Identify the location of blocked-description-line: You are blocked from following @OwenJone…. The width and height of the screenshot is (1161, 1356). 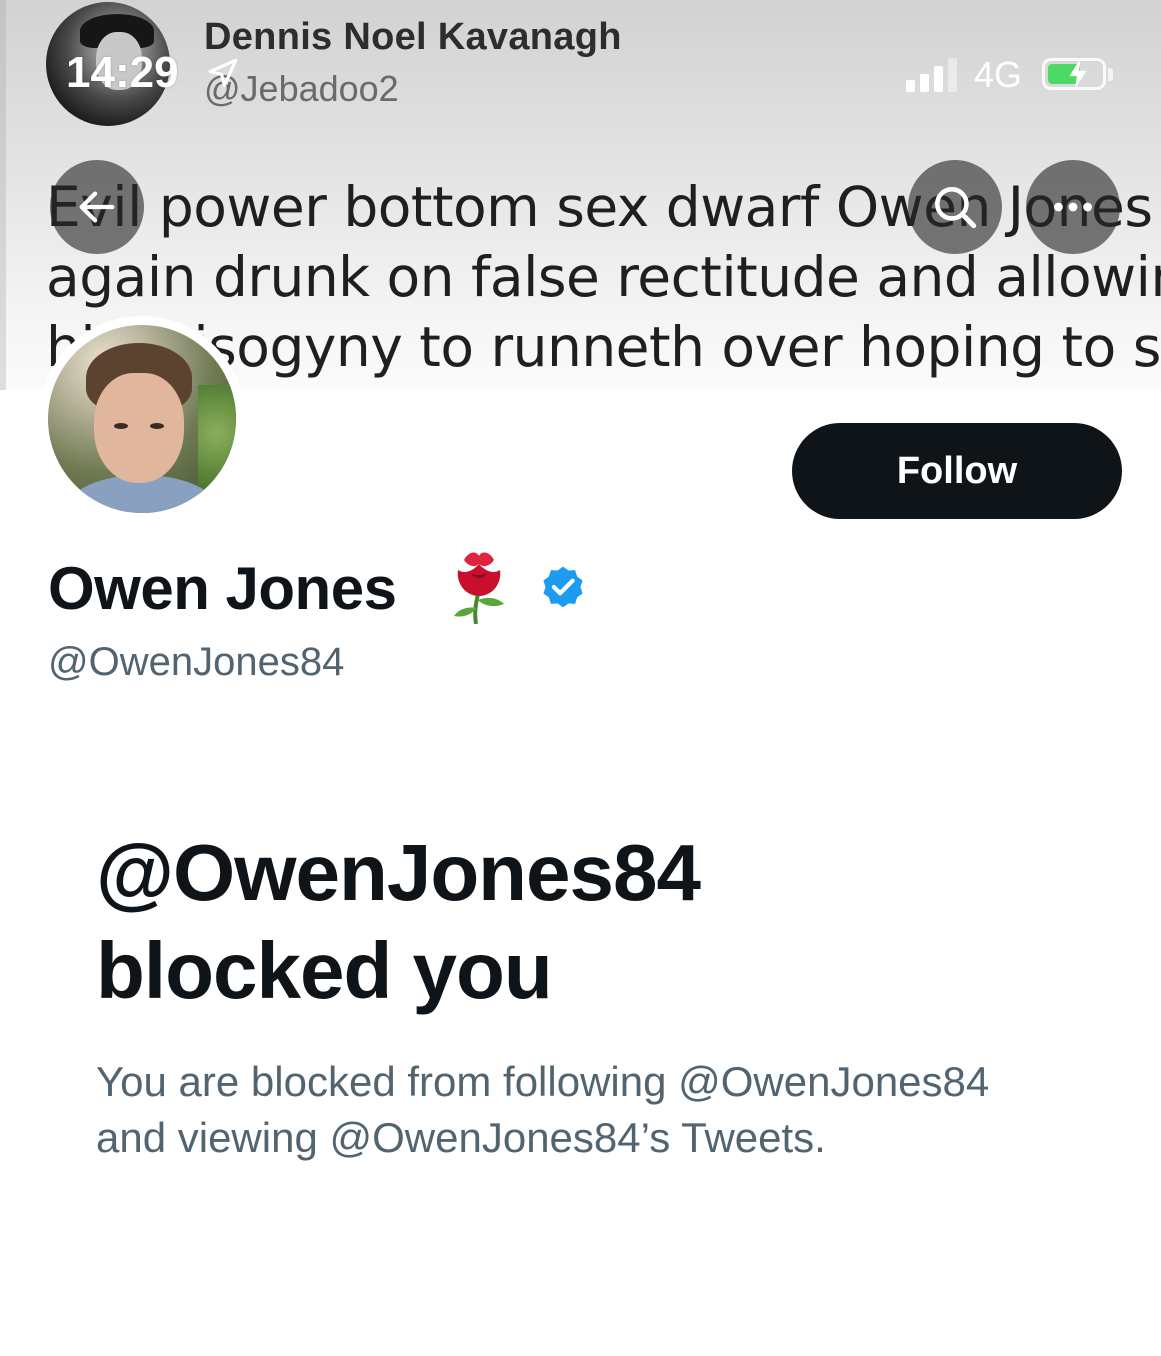
(543, 1081).